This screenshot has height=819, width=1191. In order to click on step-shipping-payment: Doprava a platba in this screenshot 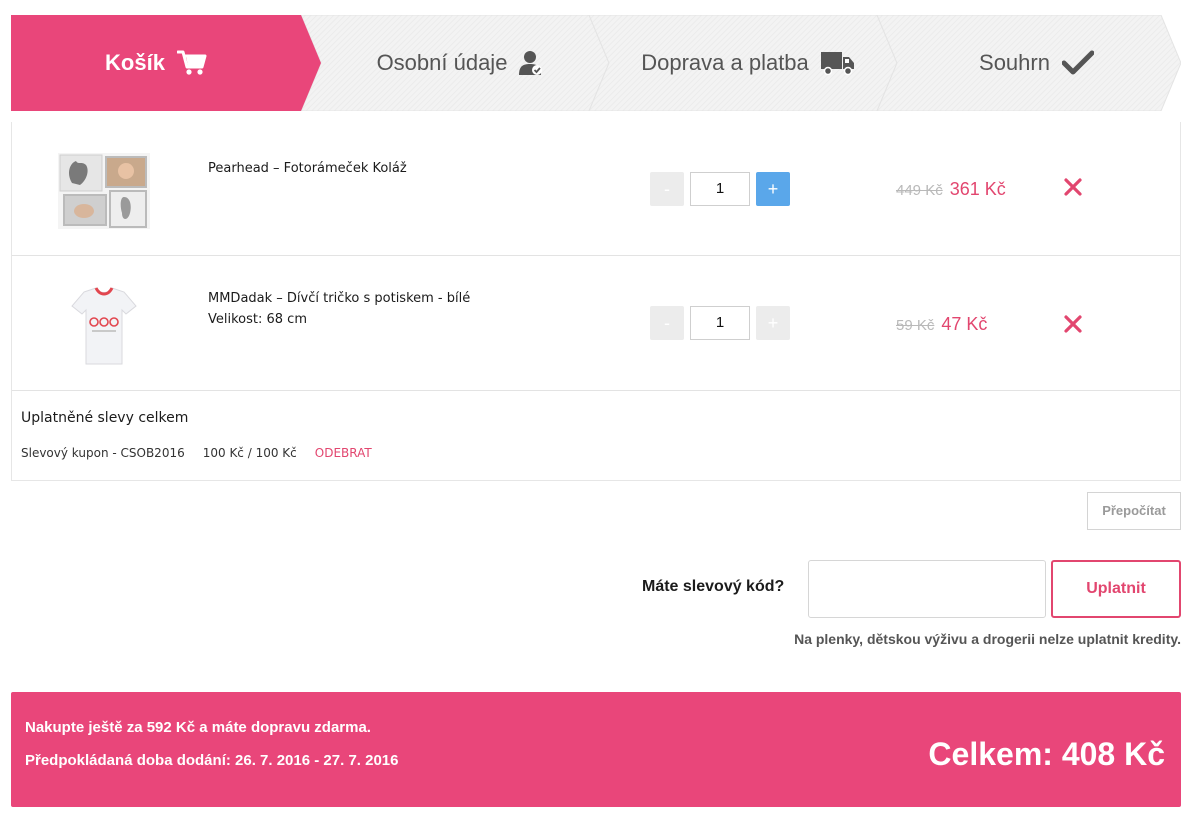, I will do `click(748, 63)`.